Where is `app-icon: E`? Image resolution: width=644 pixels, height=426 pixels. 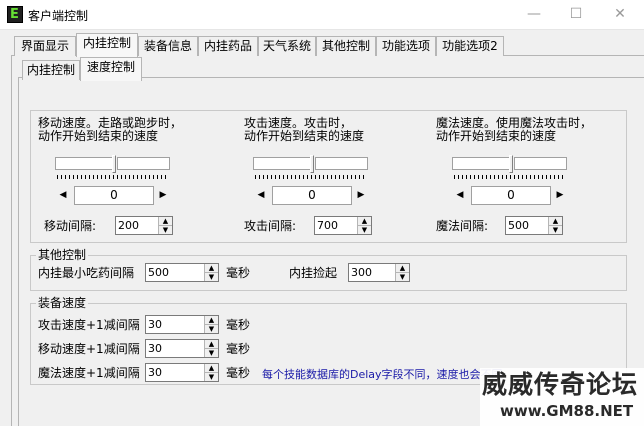 app-icon: E is located at coordinates (15, 14).